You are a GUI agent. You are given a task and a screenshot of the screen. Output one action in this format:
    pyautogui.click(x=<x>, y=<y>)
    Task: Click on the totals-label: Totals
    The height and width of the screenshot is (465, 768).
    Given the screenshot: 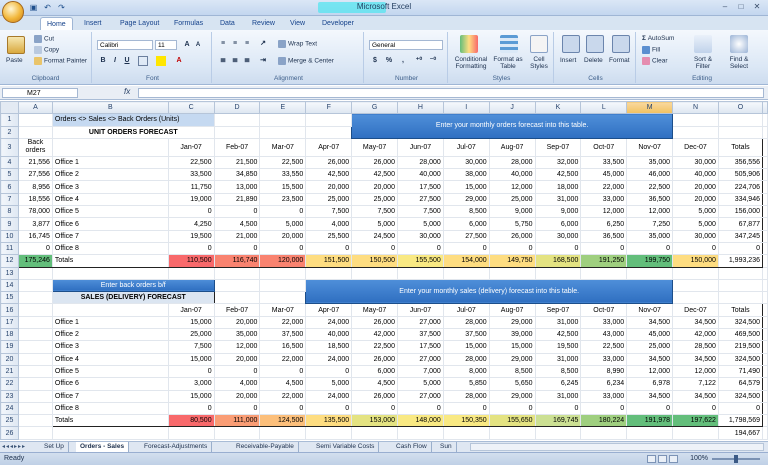 What is the action you would take?
    pyautogui.click(x=110, y=261)
    